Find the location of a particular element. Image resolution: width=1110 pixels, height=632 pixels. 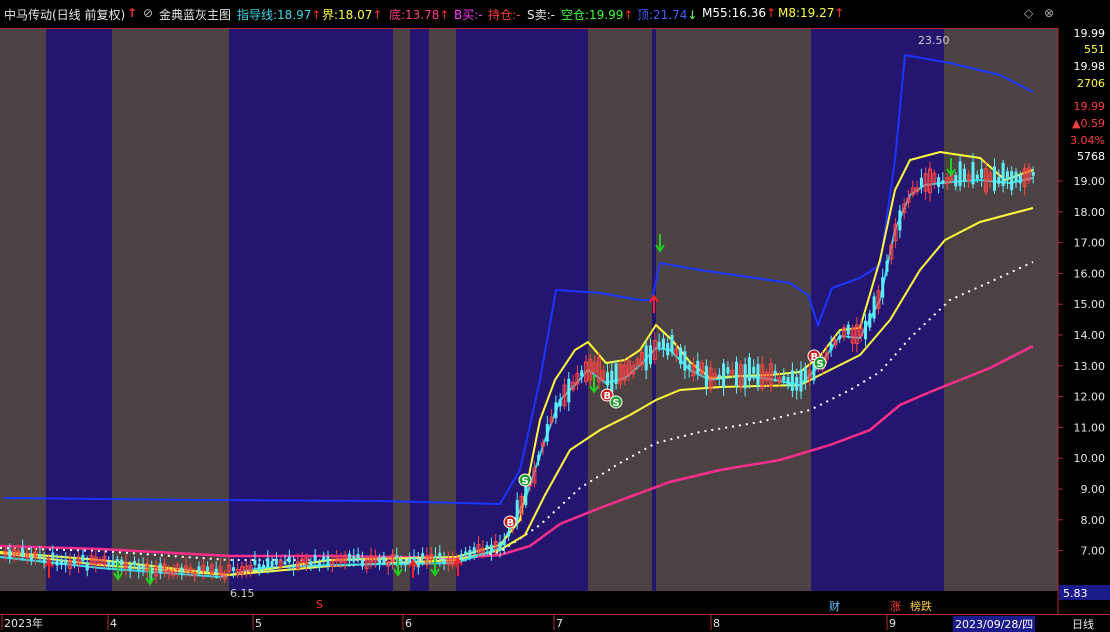

low-price-label: 6.15 is located at coordinates (242, 593).